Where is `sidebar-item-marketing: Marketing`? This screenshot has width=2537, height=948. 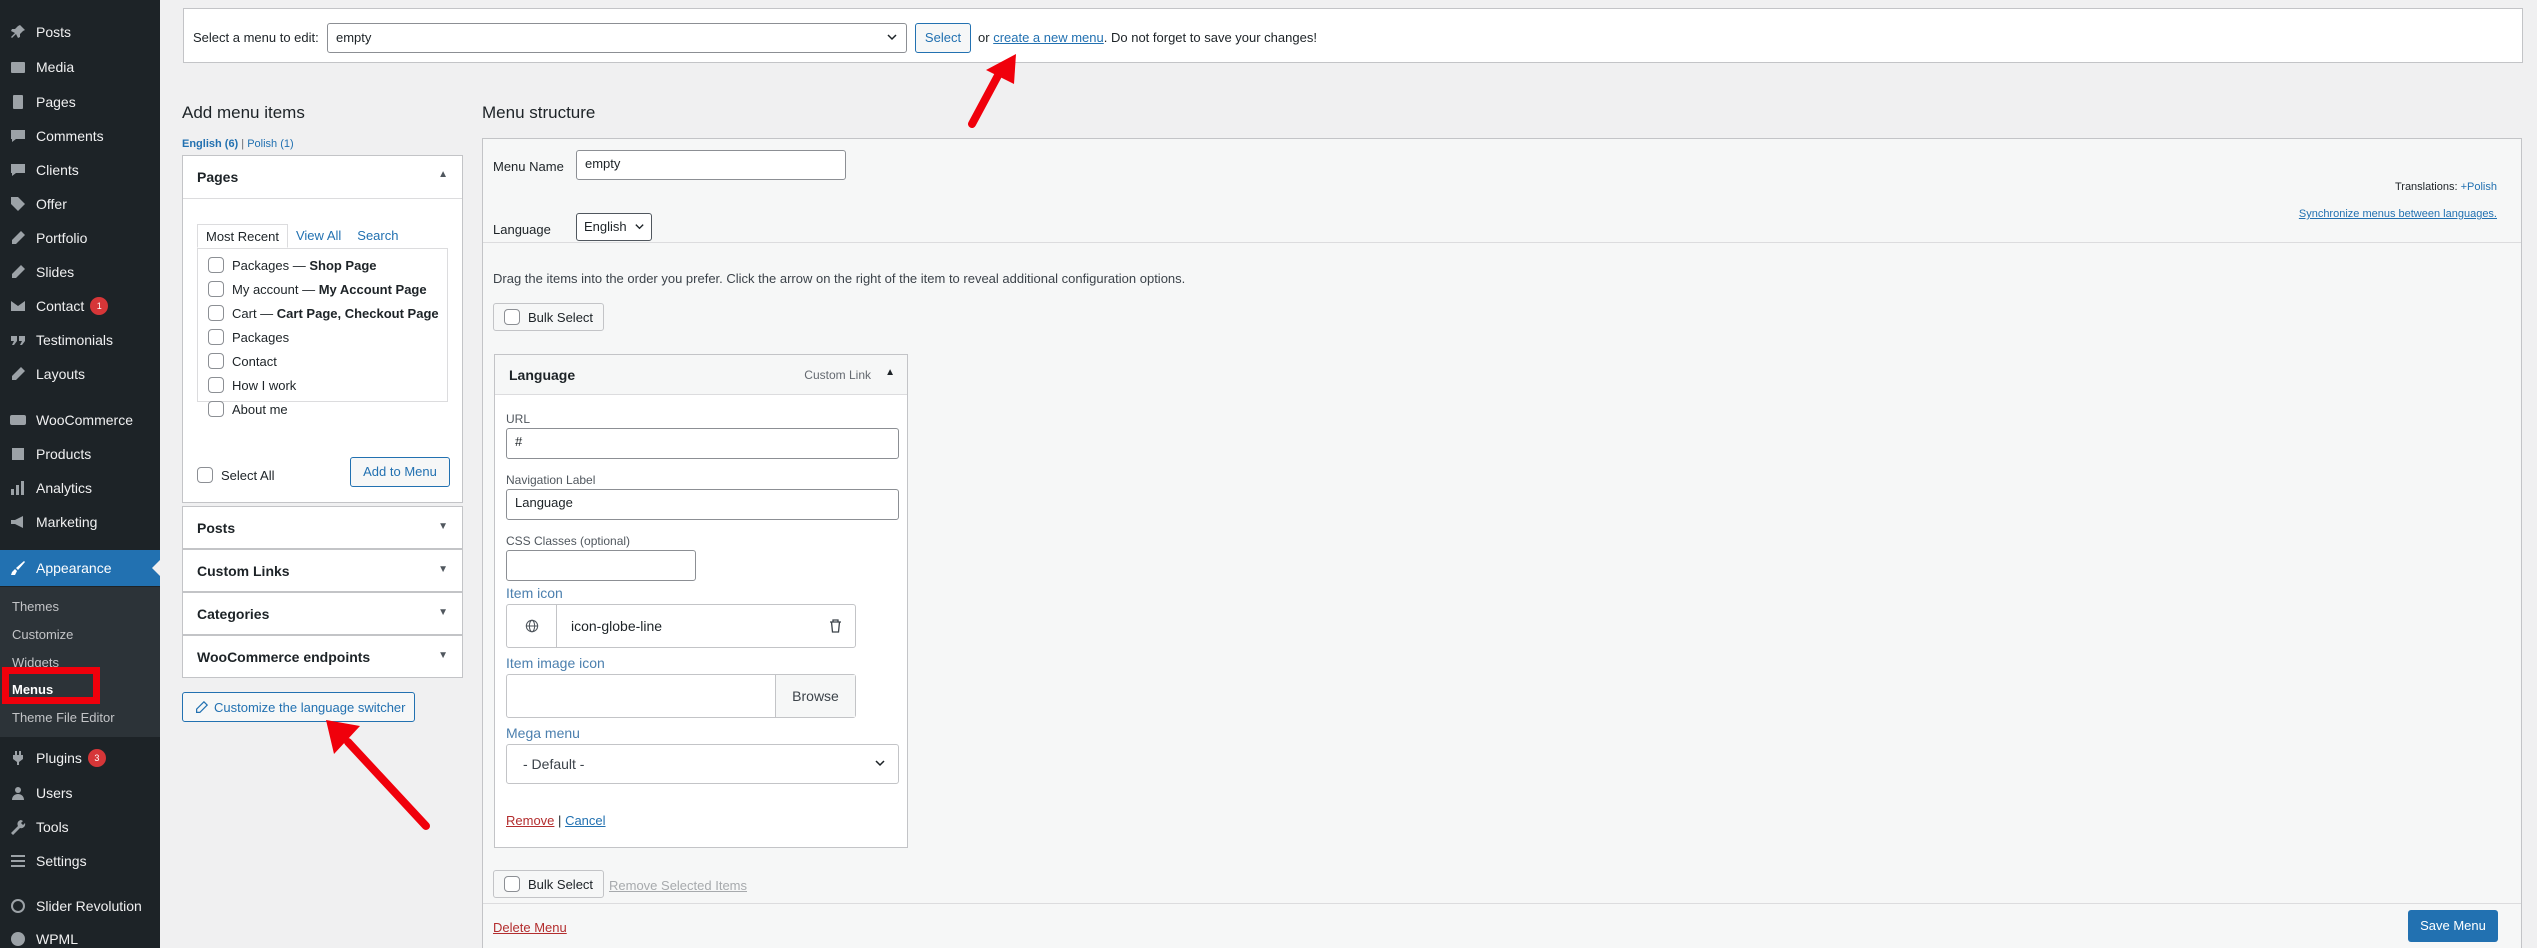 sidebar-item-marketing: Marketing is located at coordinates (80, 522).